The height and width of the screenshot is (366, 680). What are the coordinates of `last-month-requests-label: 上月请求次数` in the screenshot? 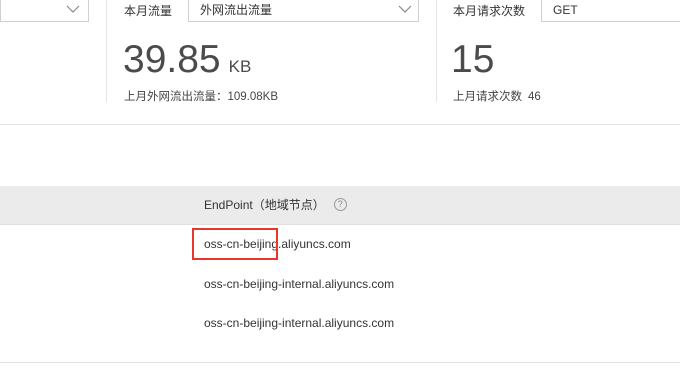 It's located at (487, 97).